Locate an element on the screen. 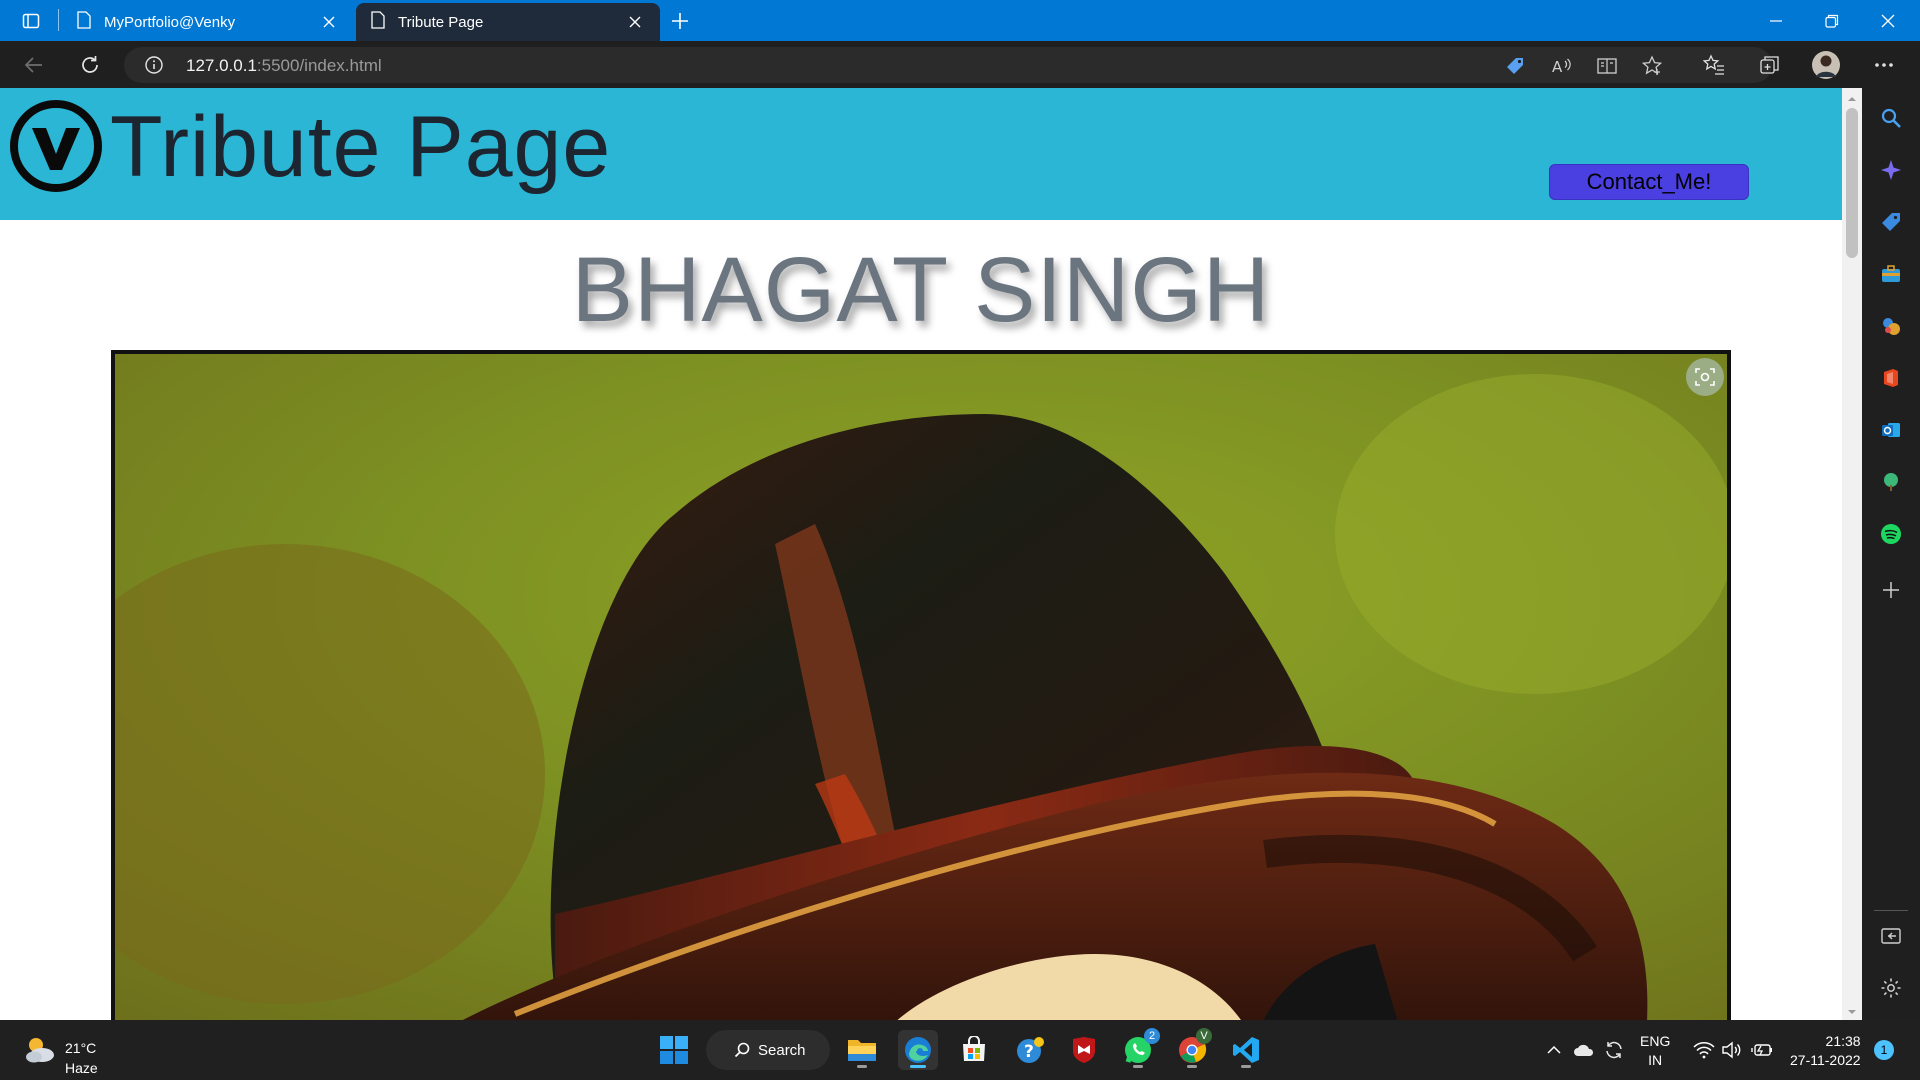 Image resolution: width=1920 pixels, height=1080 pixels. scroll-up-arrow-icon is located at coordinates (1852, 96).